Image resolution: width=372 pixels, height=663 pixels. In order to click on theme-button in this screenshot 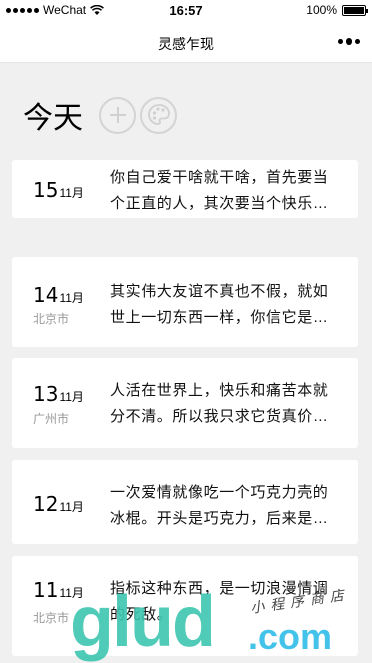, I will do `click(158, 115)`.